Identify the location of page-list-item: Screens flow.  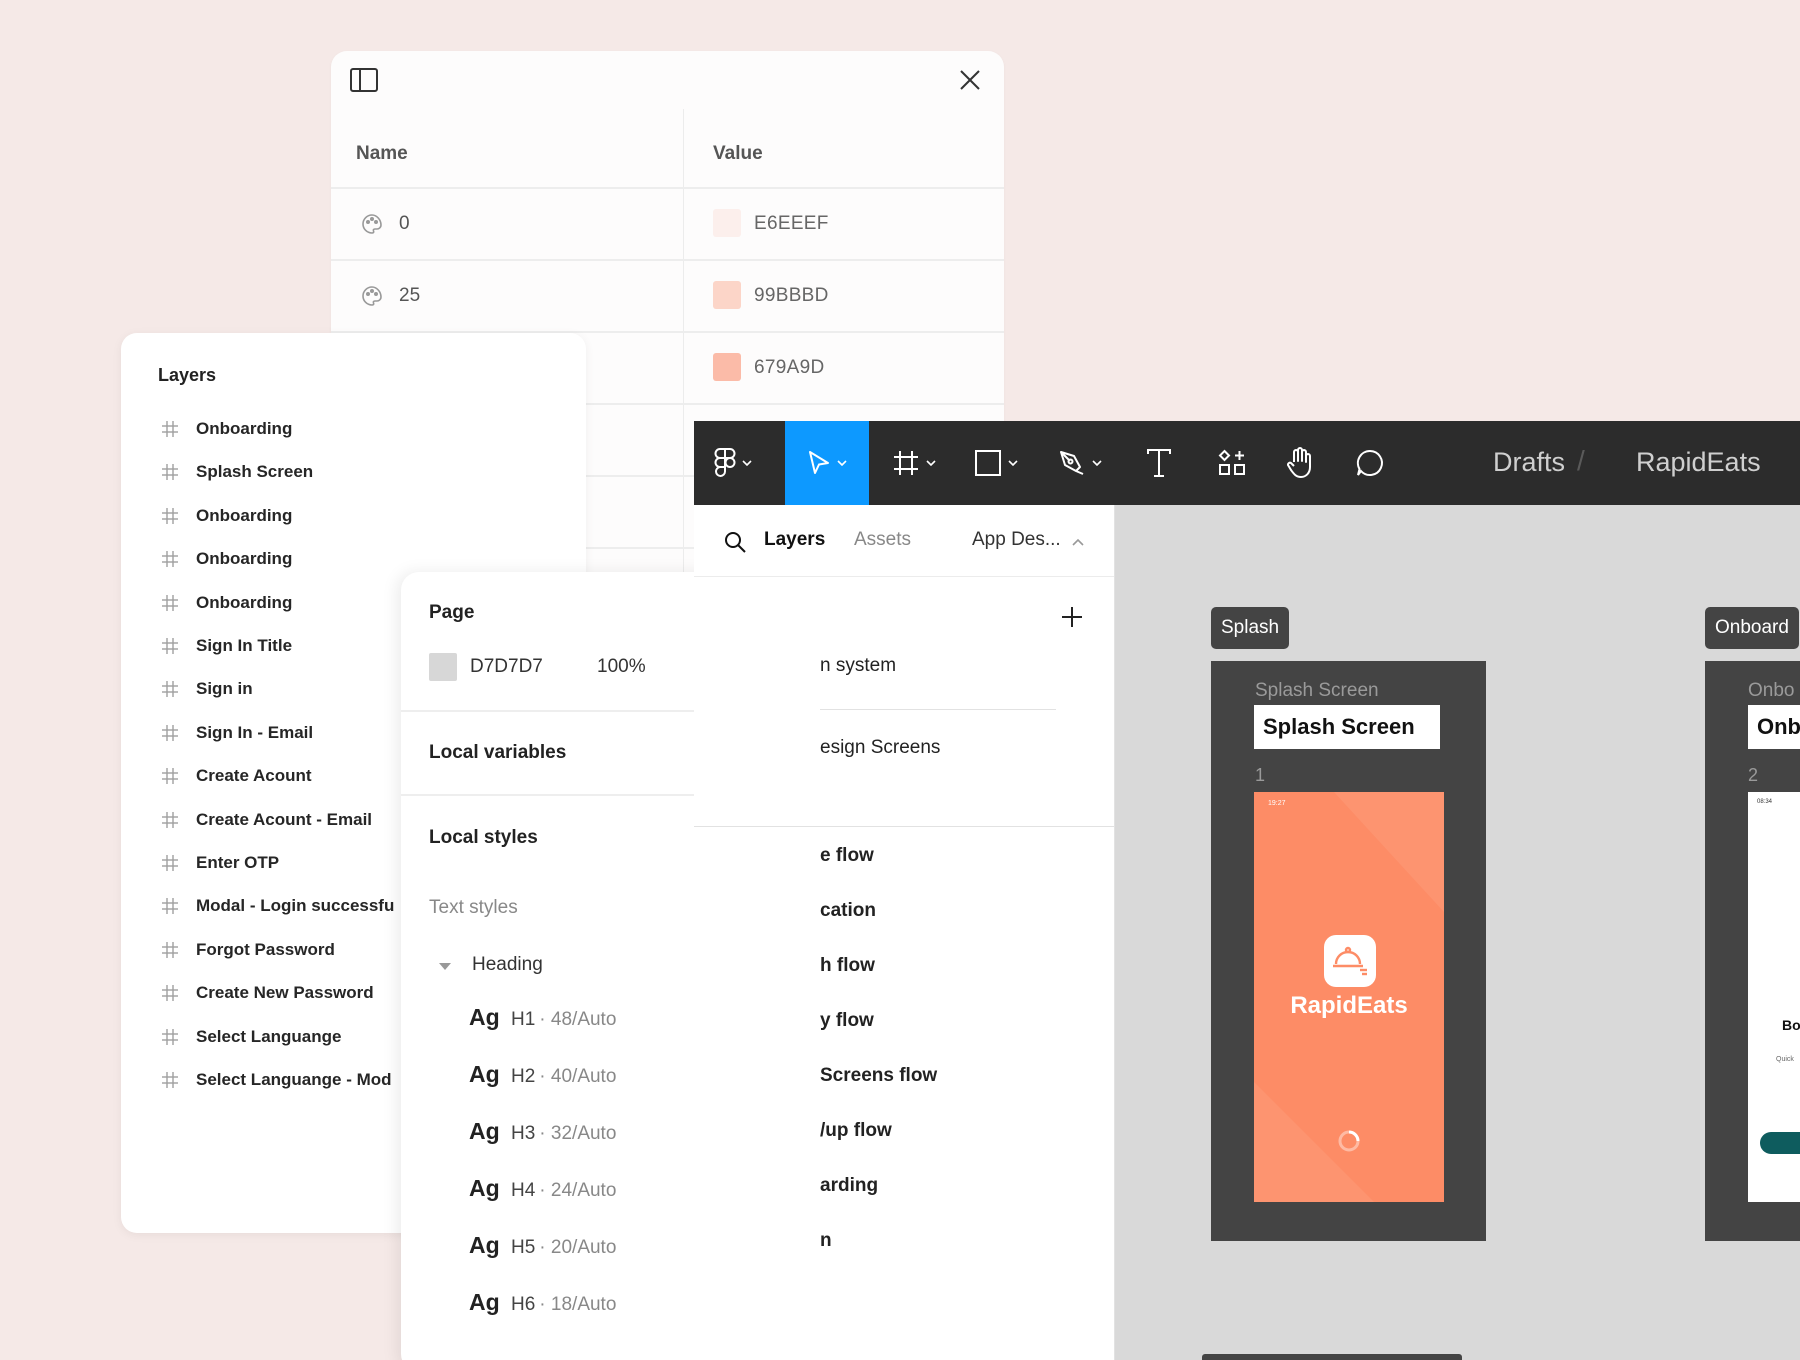
(878, 1076).